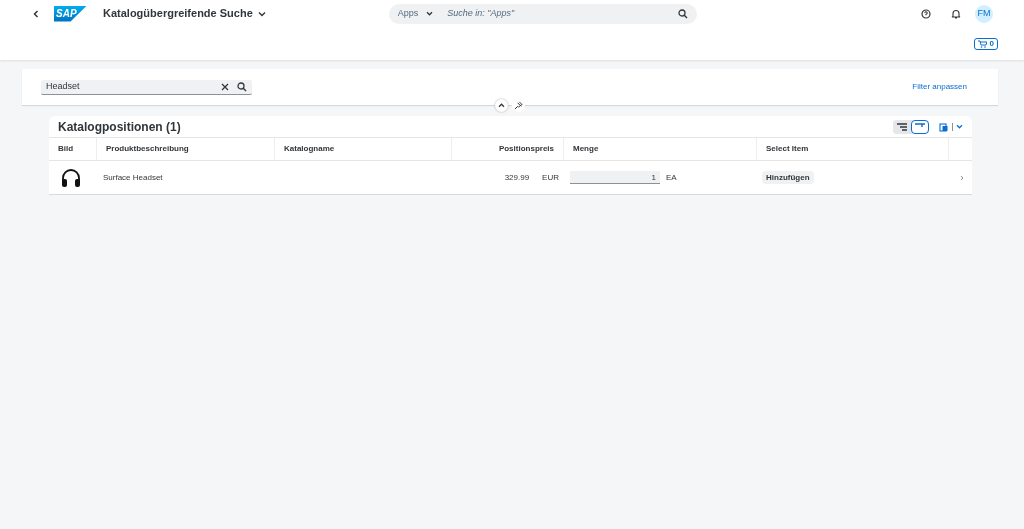 This screenshot has height=529, width=1024. What do you see at coordinates (363, 149) in the screenshot?
I see `column-header: Katalogname` at bounding box center [363, 149].